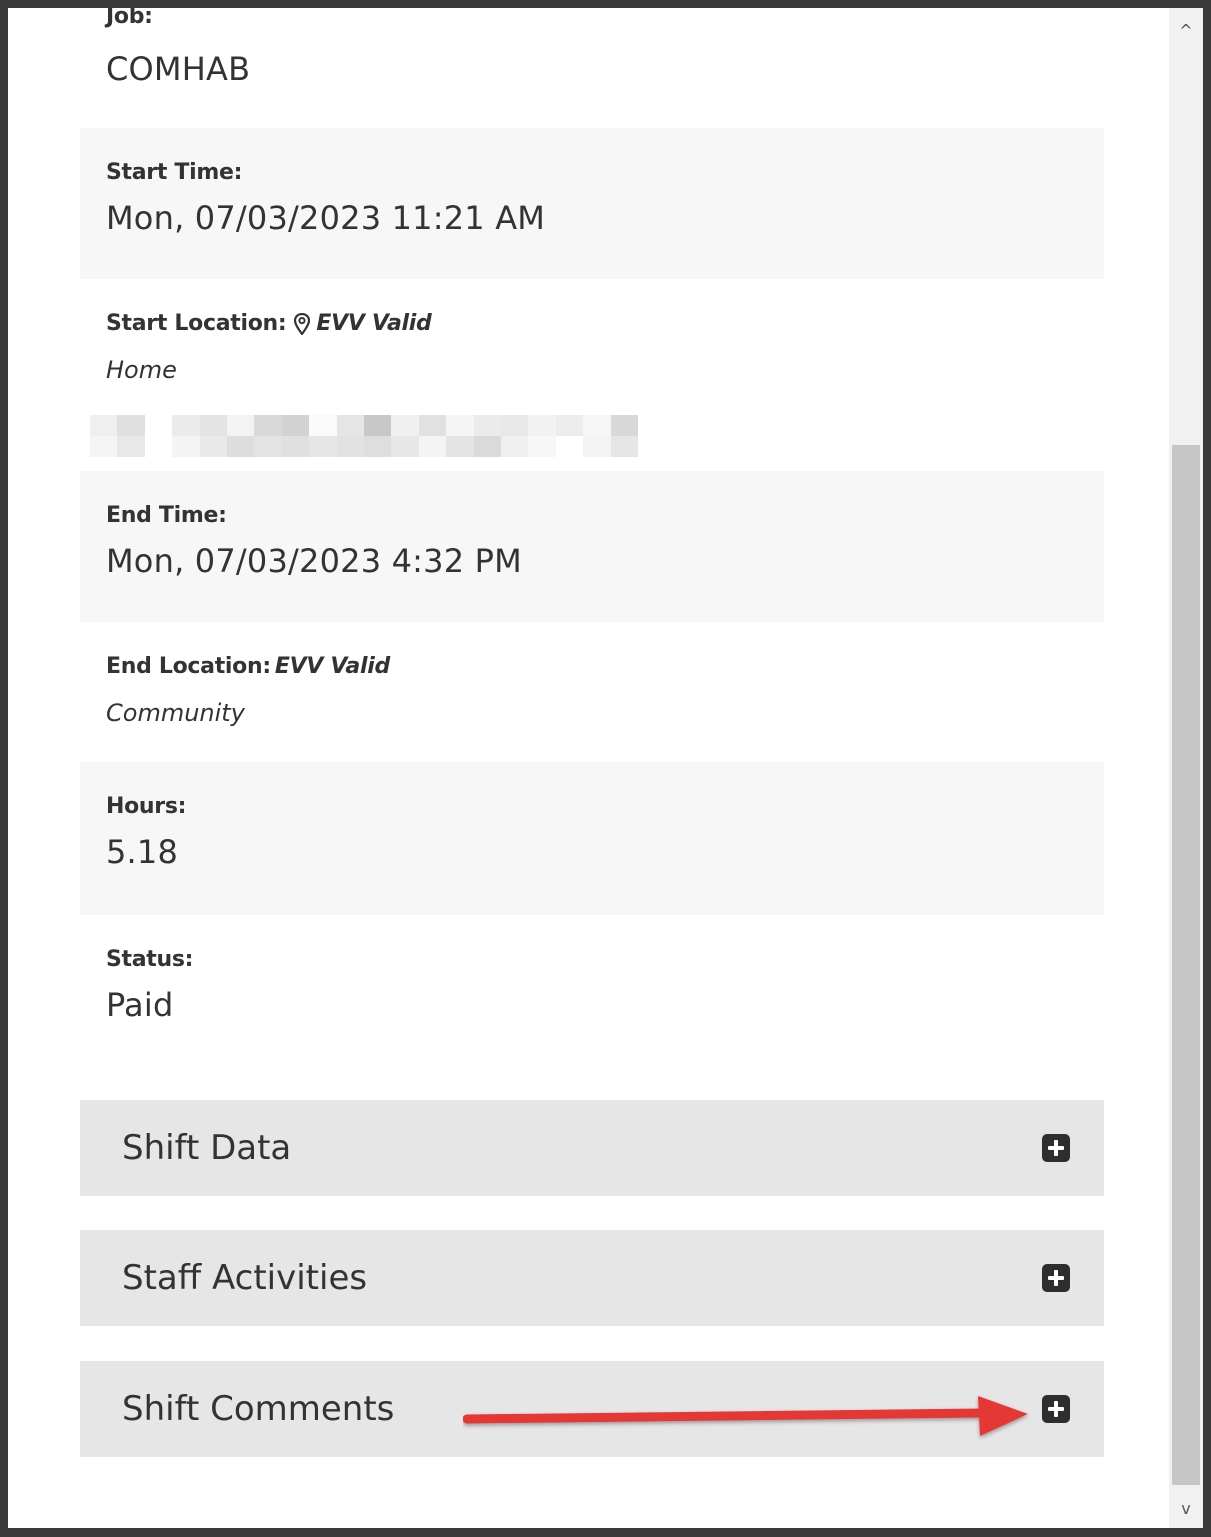 This screenshot has height=1537, width=1211. Describe the element at coordinates (314, 561) in the screenshot. I see `end-time-value: Mon, 07/03/2023 4:32 PM` at that location.